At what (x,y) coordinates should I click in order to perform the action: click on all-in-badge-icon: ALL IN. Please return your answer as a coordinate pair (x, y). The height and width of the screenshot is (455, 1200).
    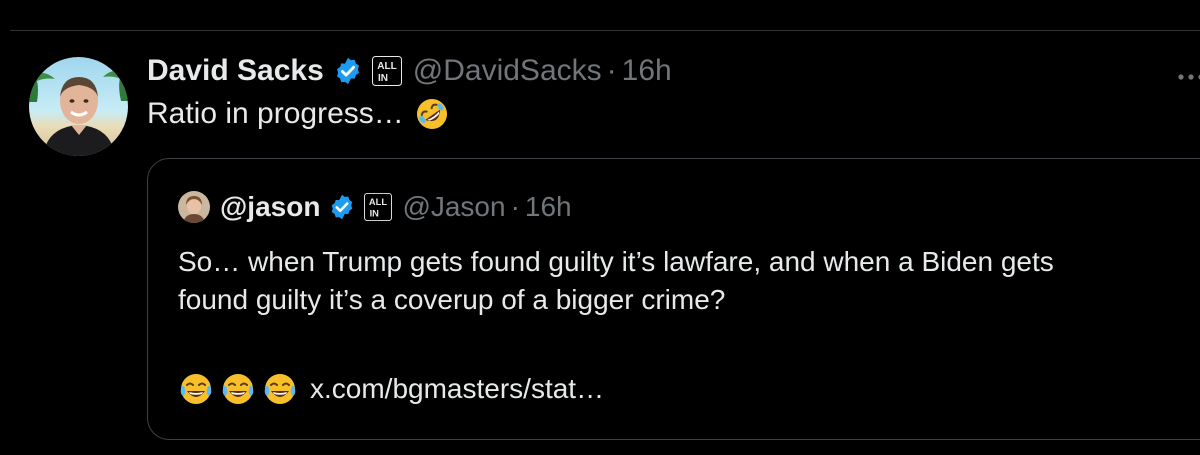
    Looking at the image, I should click on (386, 71).